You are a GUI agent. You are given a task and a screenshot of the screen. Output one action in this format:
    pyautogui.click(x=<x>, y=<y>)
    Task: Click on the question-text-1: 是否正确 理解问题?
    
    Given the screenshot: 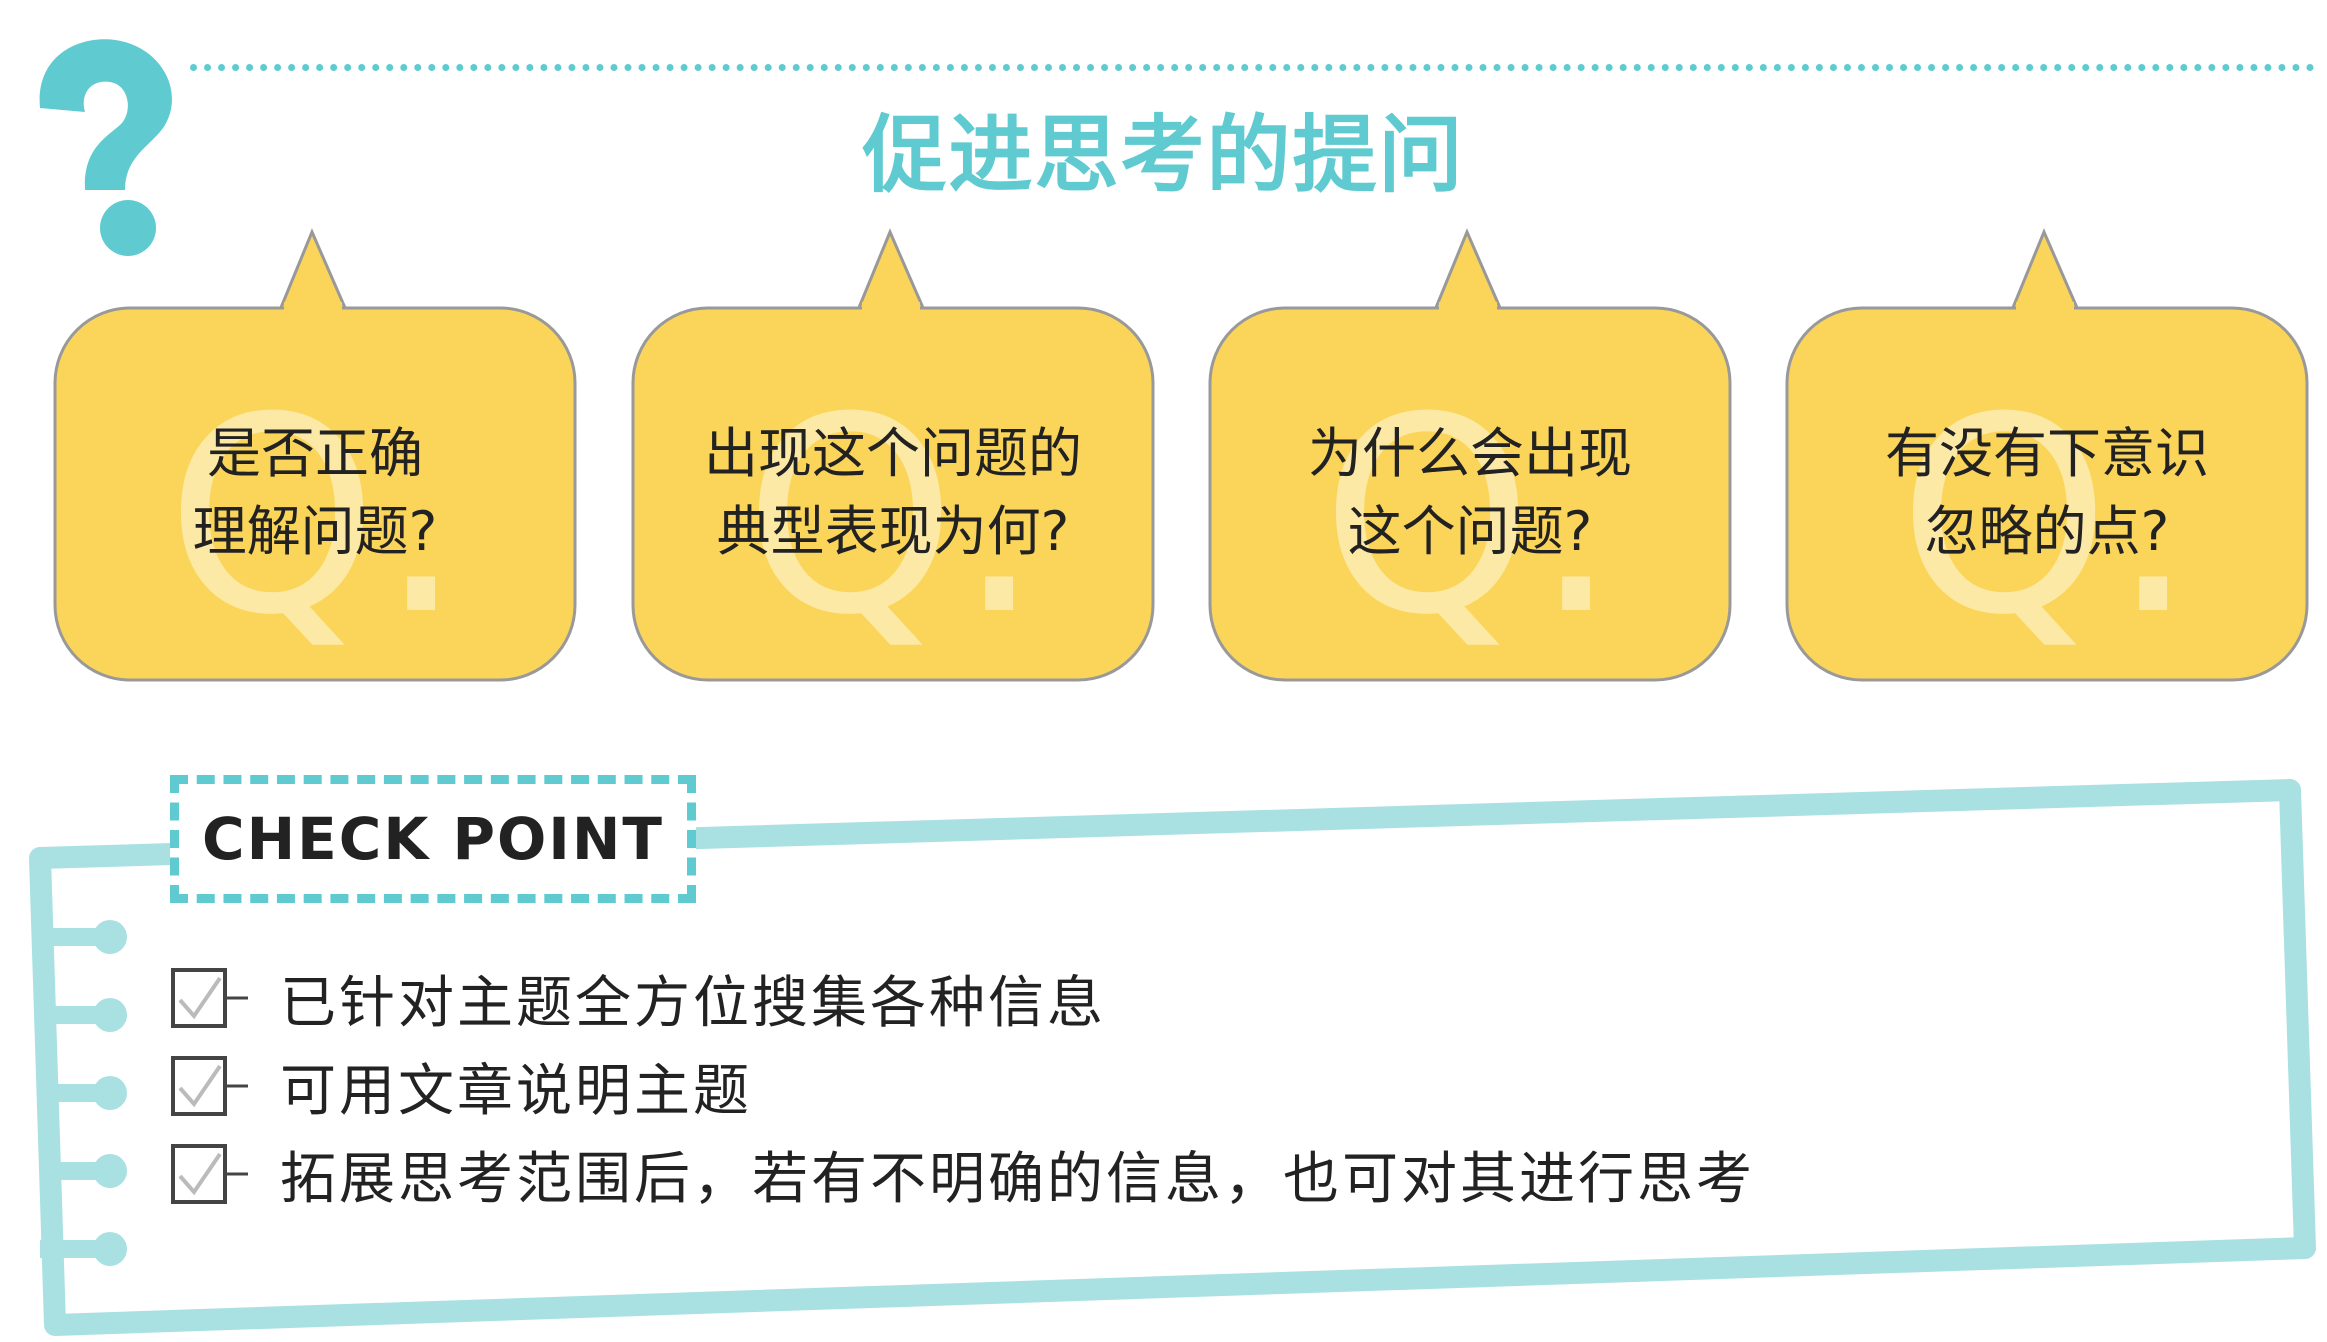 What is the action you would take?
    pyautogui.click(x=315, y=493)
    